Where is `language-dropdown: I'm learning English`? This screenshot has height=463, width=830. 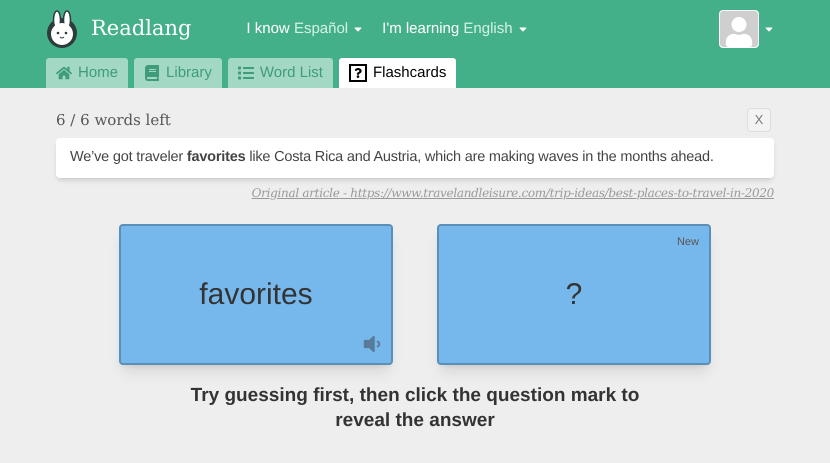
language-dropdown: I'm learning English is located at coordinates (455, 29).